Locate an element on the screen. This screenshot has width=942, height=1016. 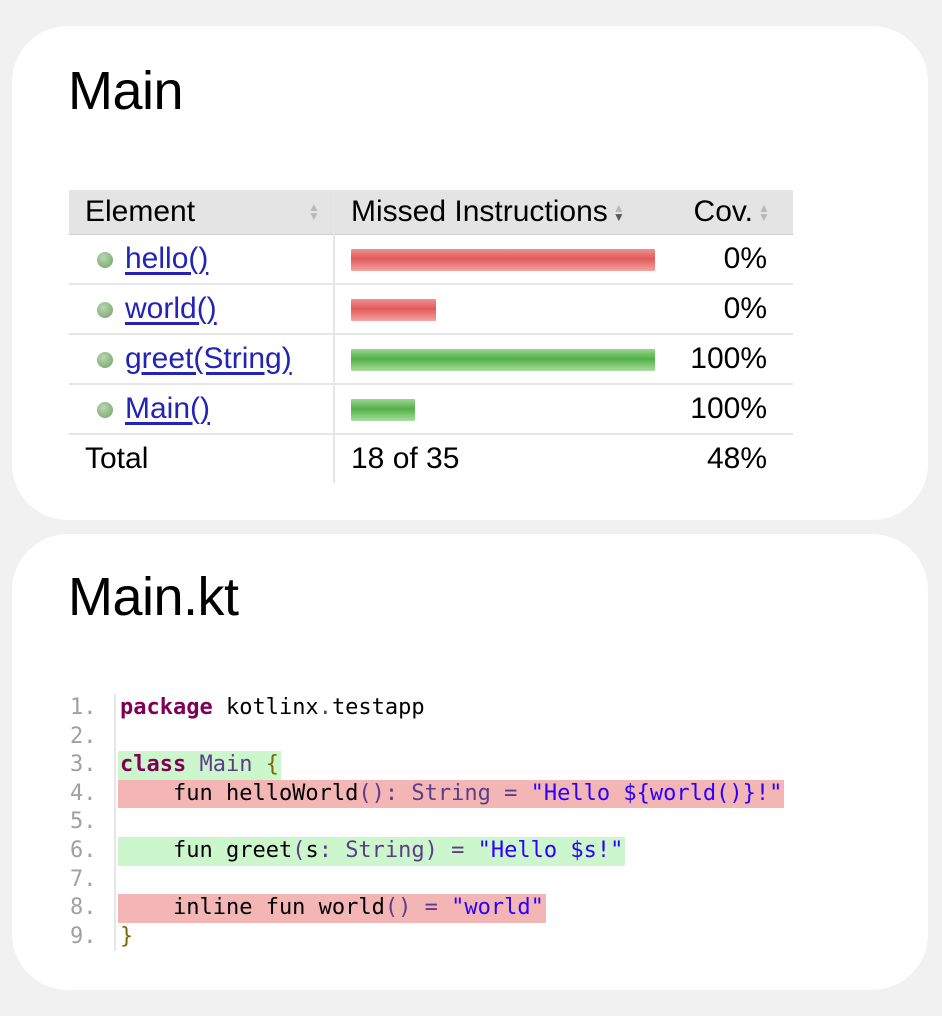
code-token: = is located at coordinates (510, 793).